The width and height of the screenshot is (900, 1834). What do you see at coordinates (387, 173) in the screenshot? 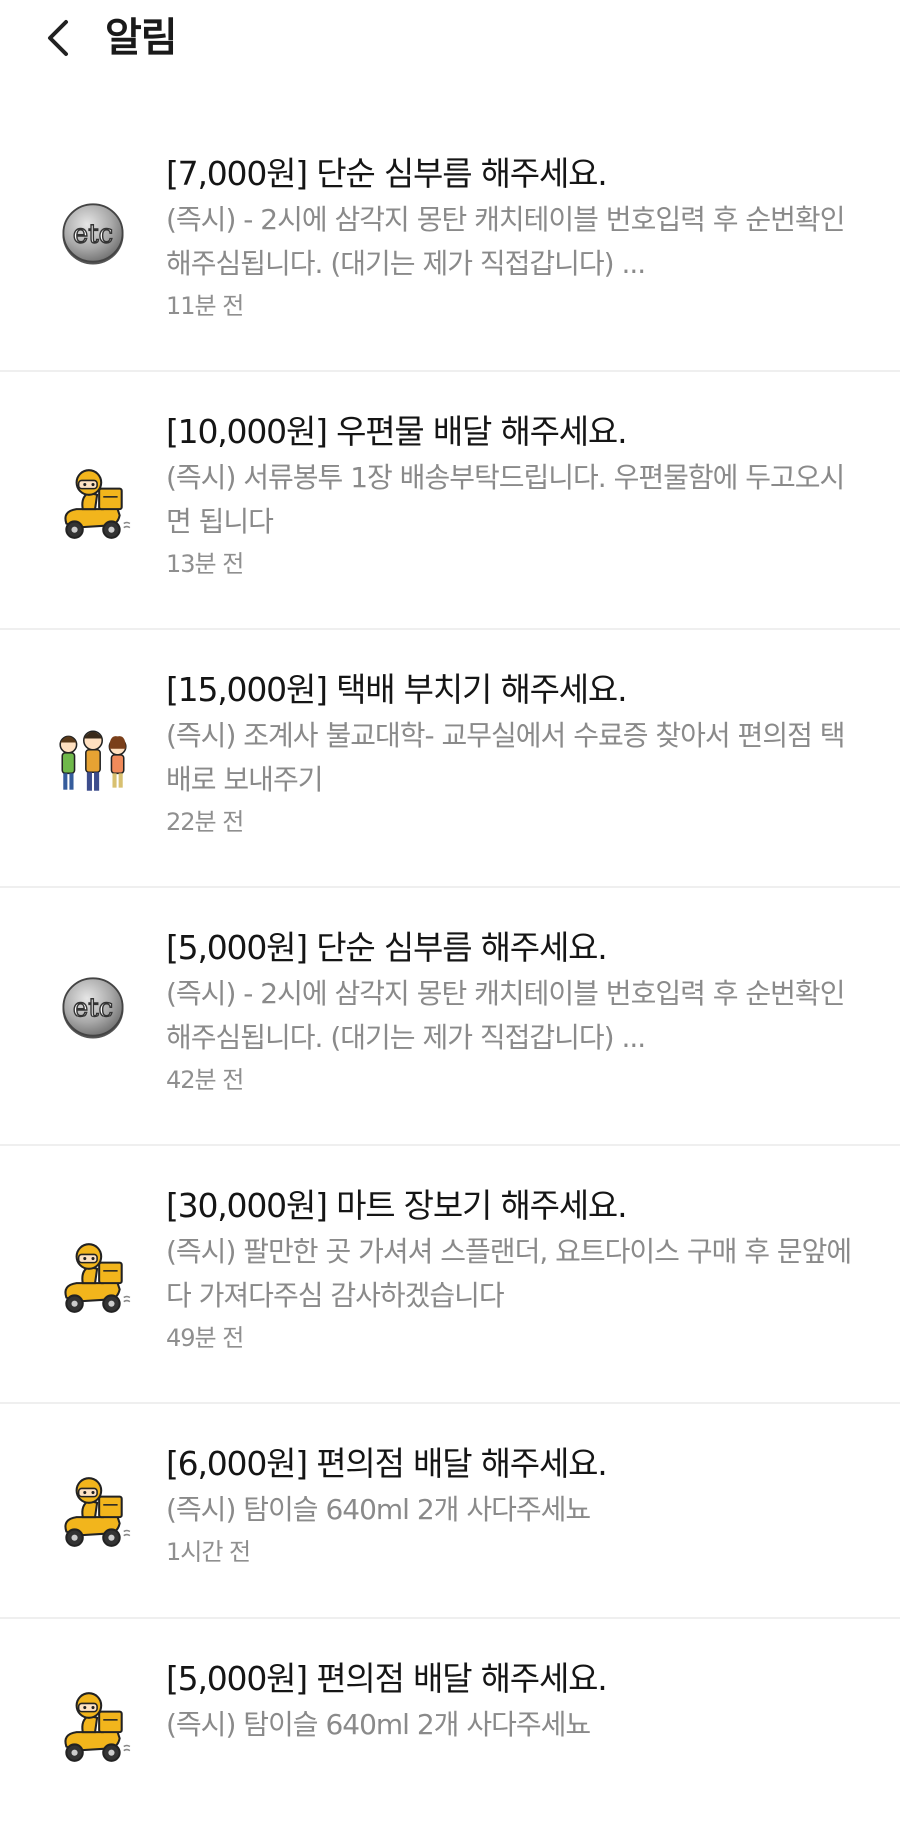
I see `notification-title: [7,000원] 단순 심부름 해주세요.` at bounding box center [387, 173].